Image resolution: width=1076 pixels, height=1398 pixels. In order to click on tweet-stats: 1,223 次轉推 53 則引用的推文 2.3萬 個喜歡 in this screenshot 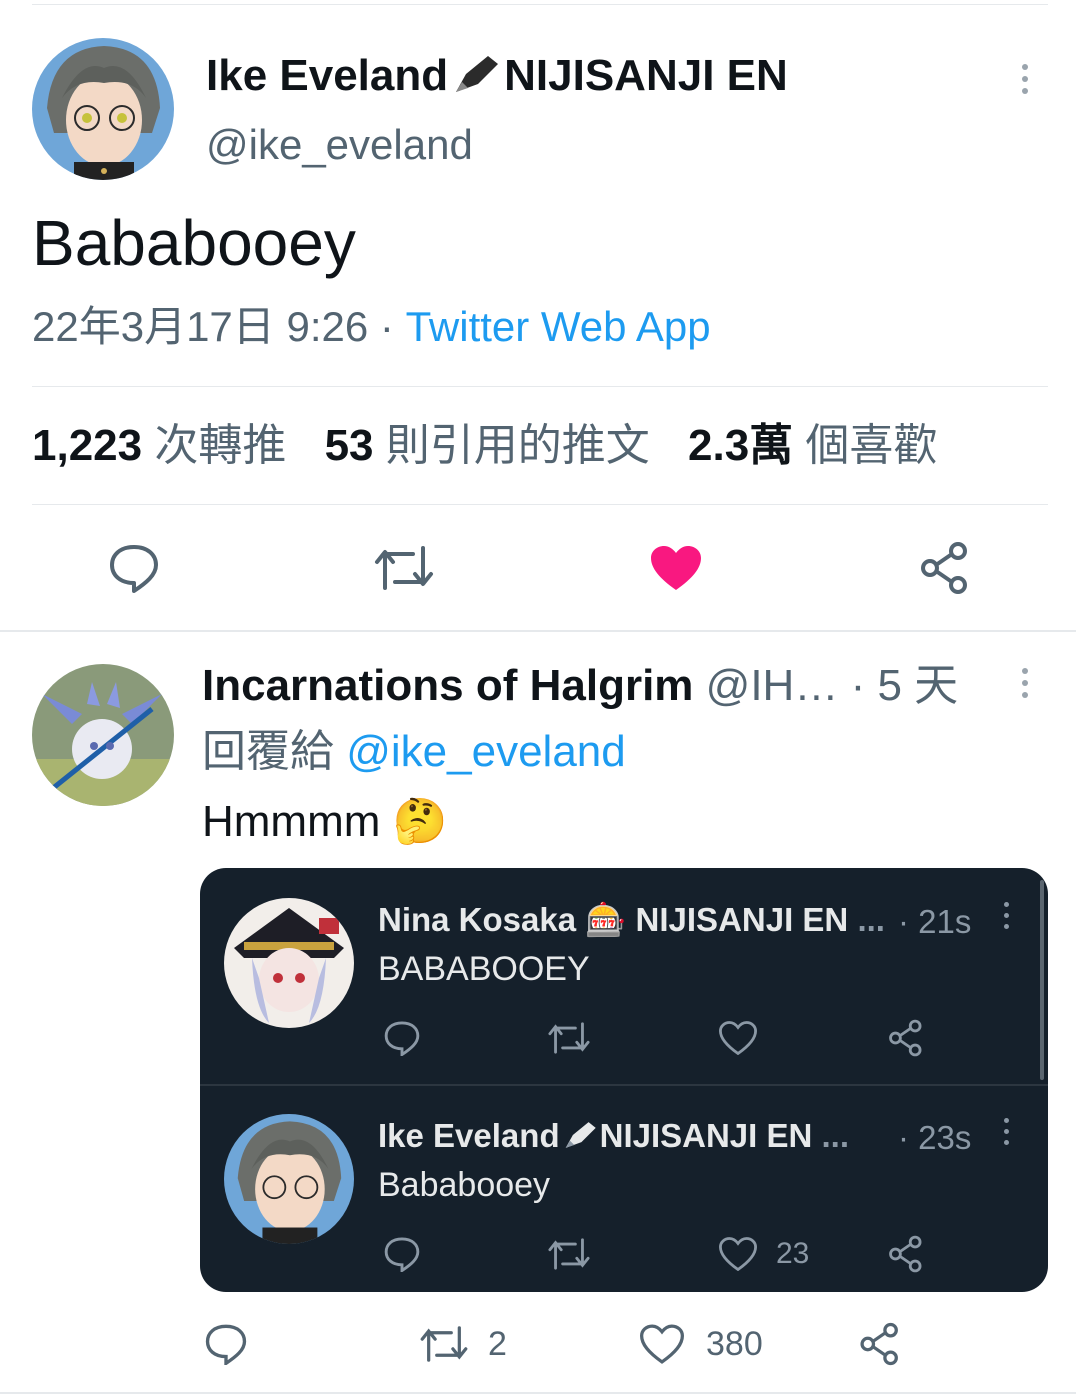, I will do `click(484, 446)`.